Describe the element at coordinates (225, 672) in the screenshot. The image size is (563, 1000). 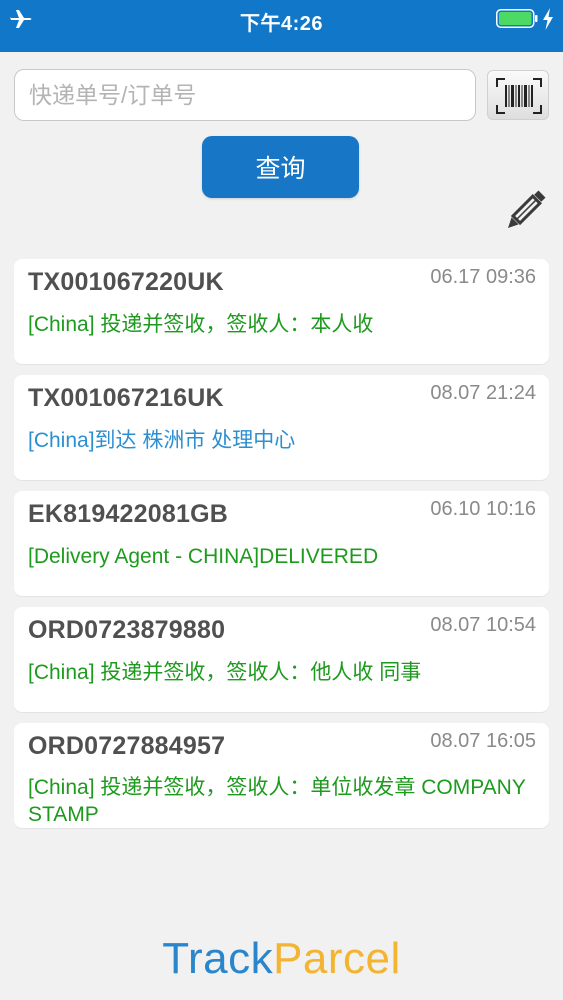
I see `parcel-status: [China] 投递并签收，签收人：他人收 同事` at that location.